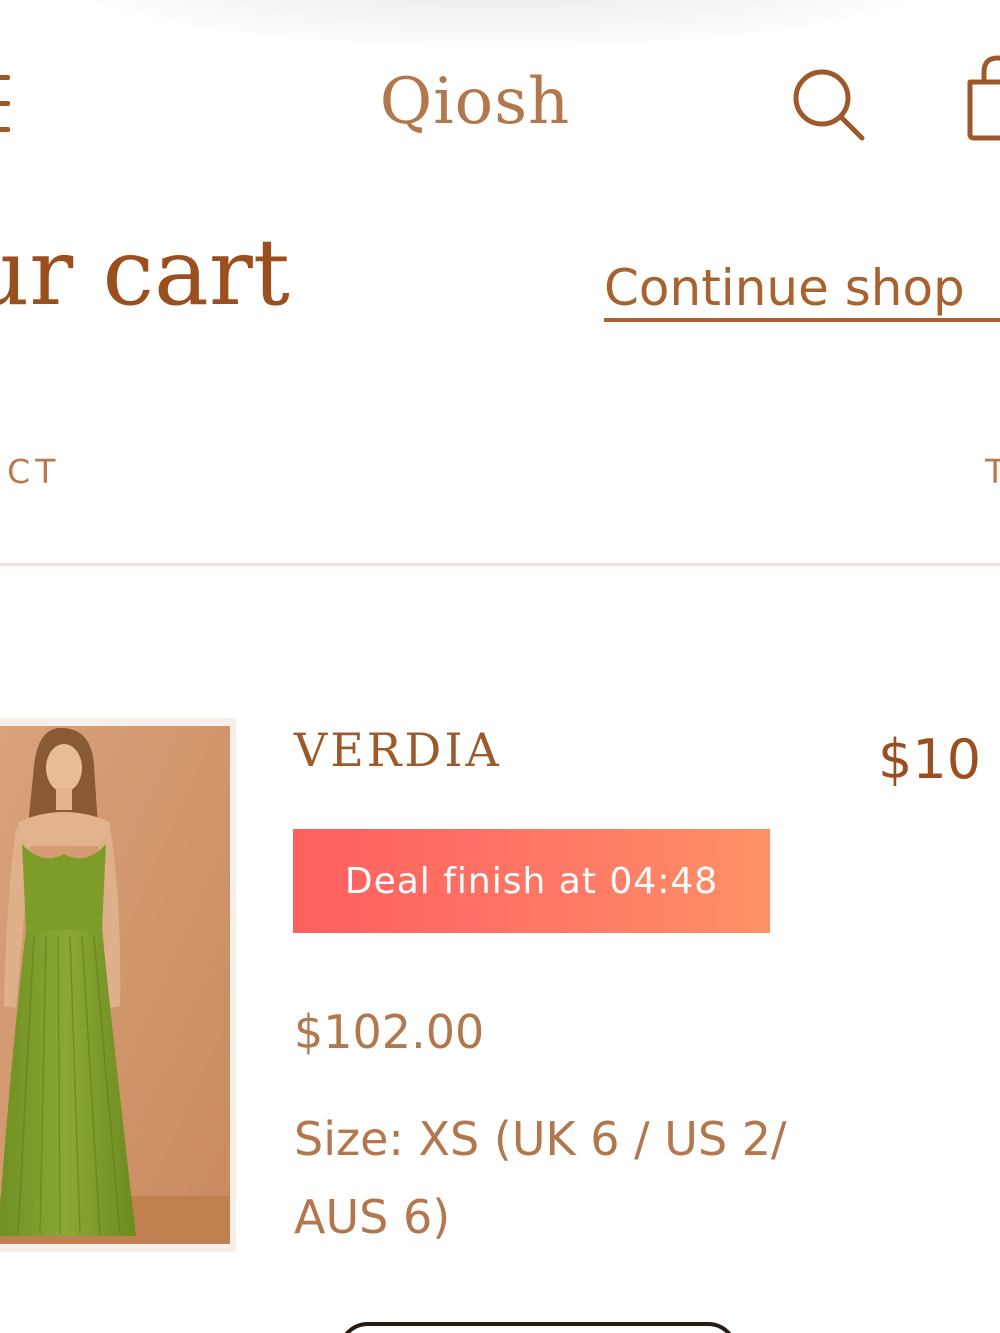  What do you see at coordinates (930, 759) in the screenshot?
I see `line-total-price: $10` at bounding box center [930, 759].